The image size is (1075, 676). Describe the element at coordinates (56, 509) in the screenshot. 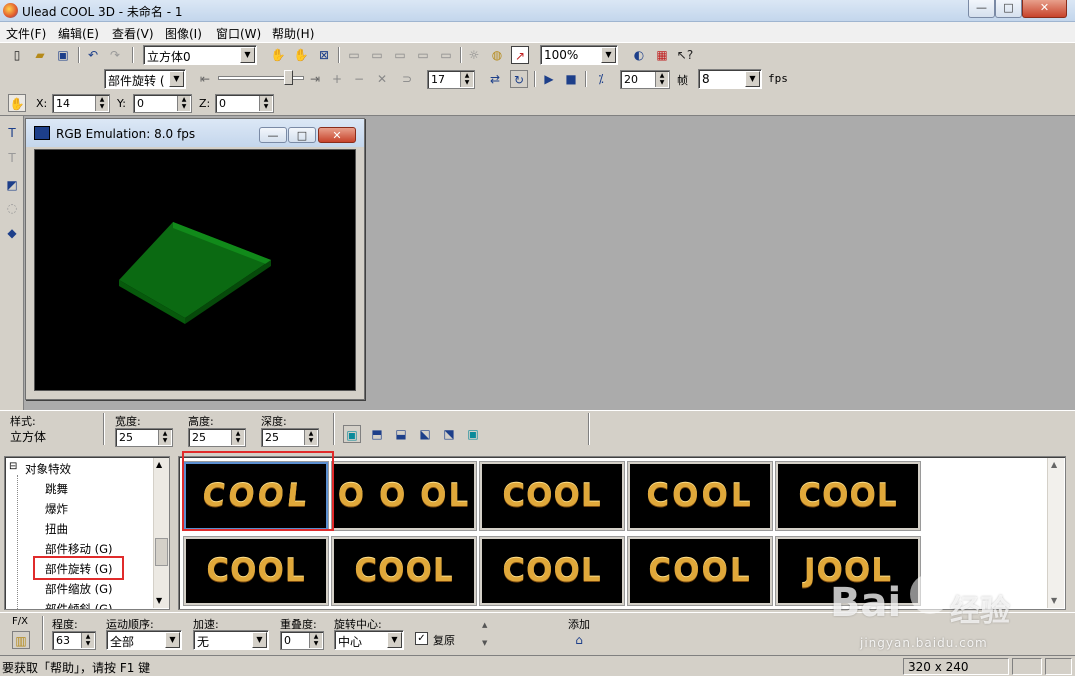

I see `tree-item-explode: 爆炸` at that location.